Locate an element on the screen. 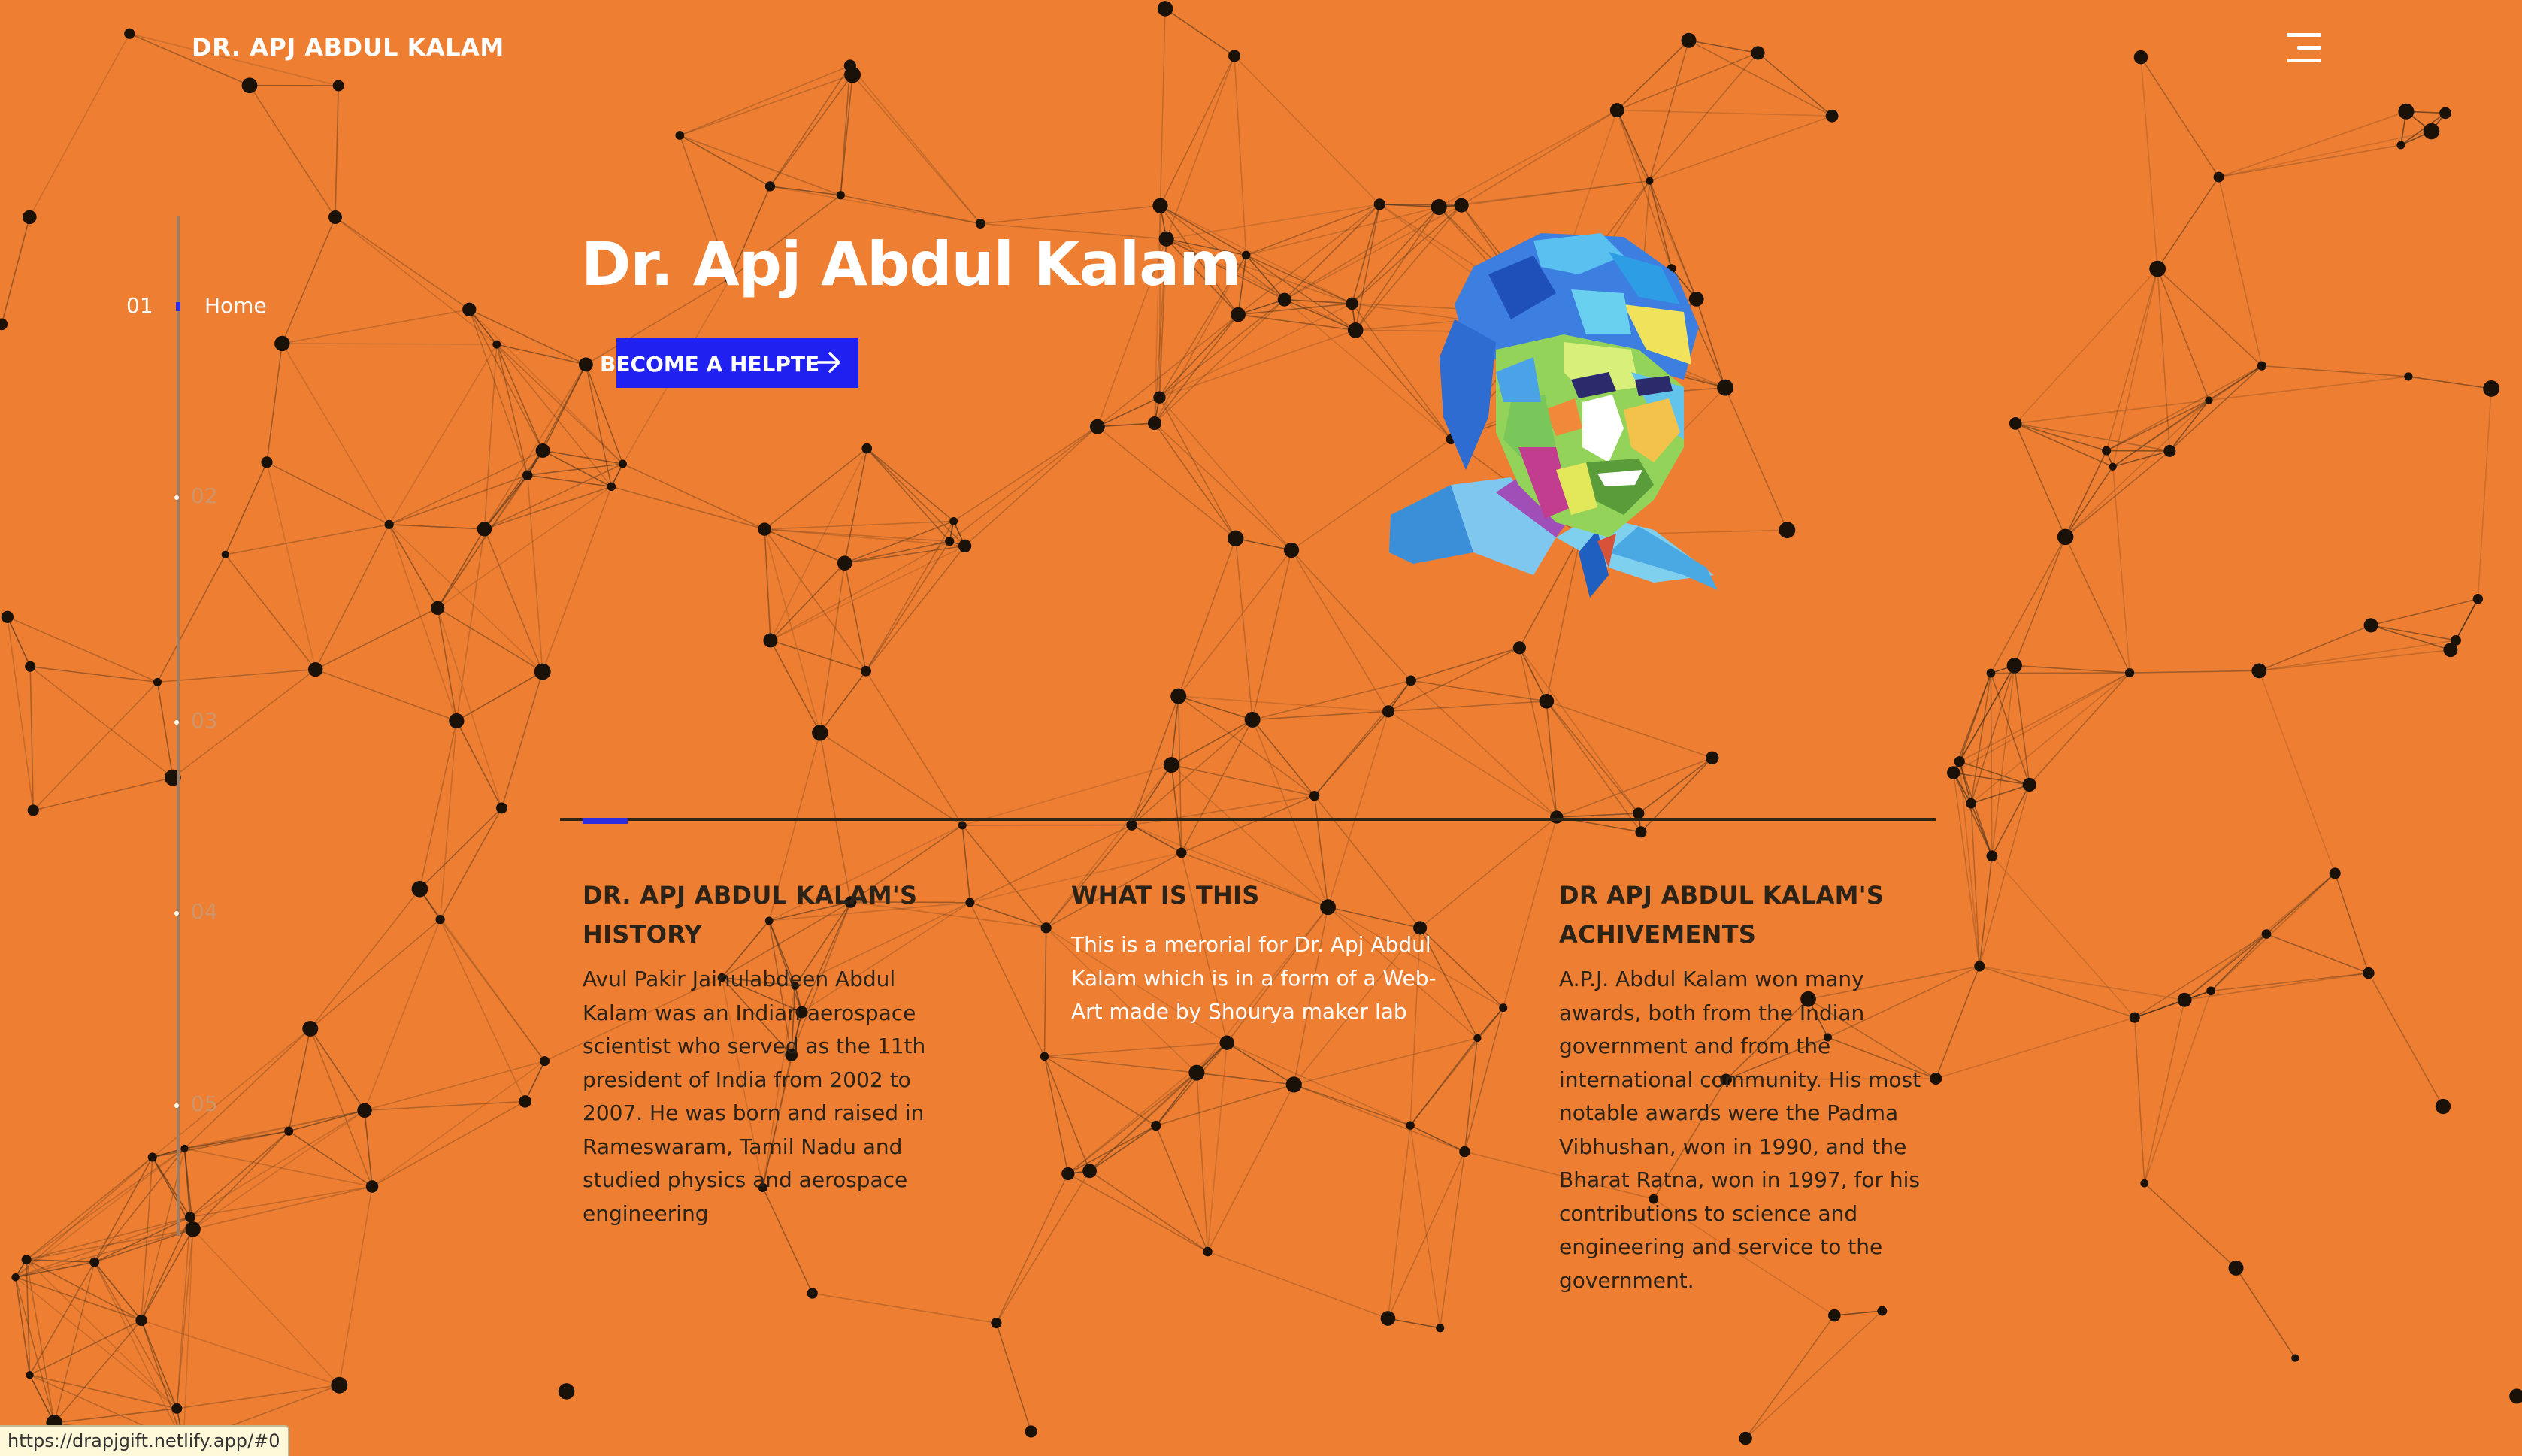 The image size is (2522, 1456). side-nav-number: 03 is located at coordinates (205, 720).